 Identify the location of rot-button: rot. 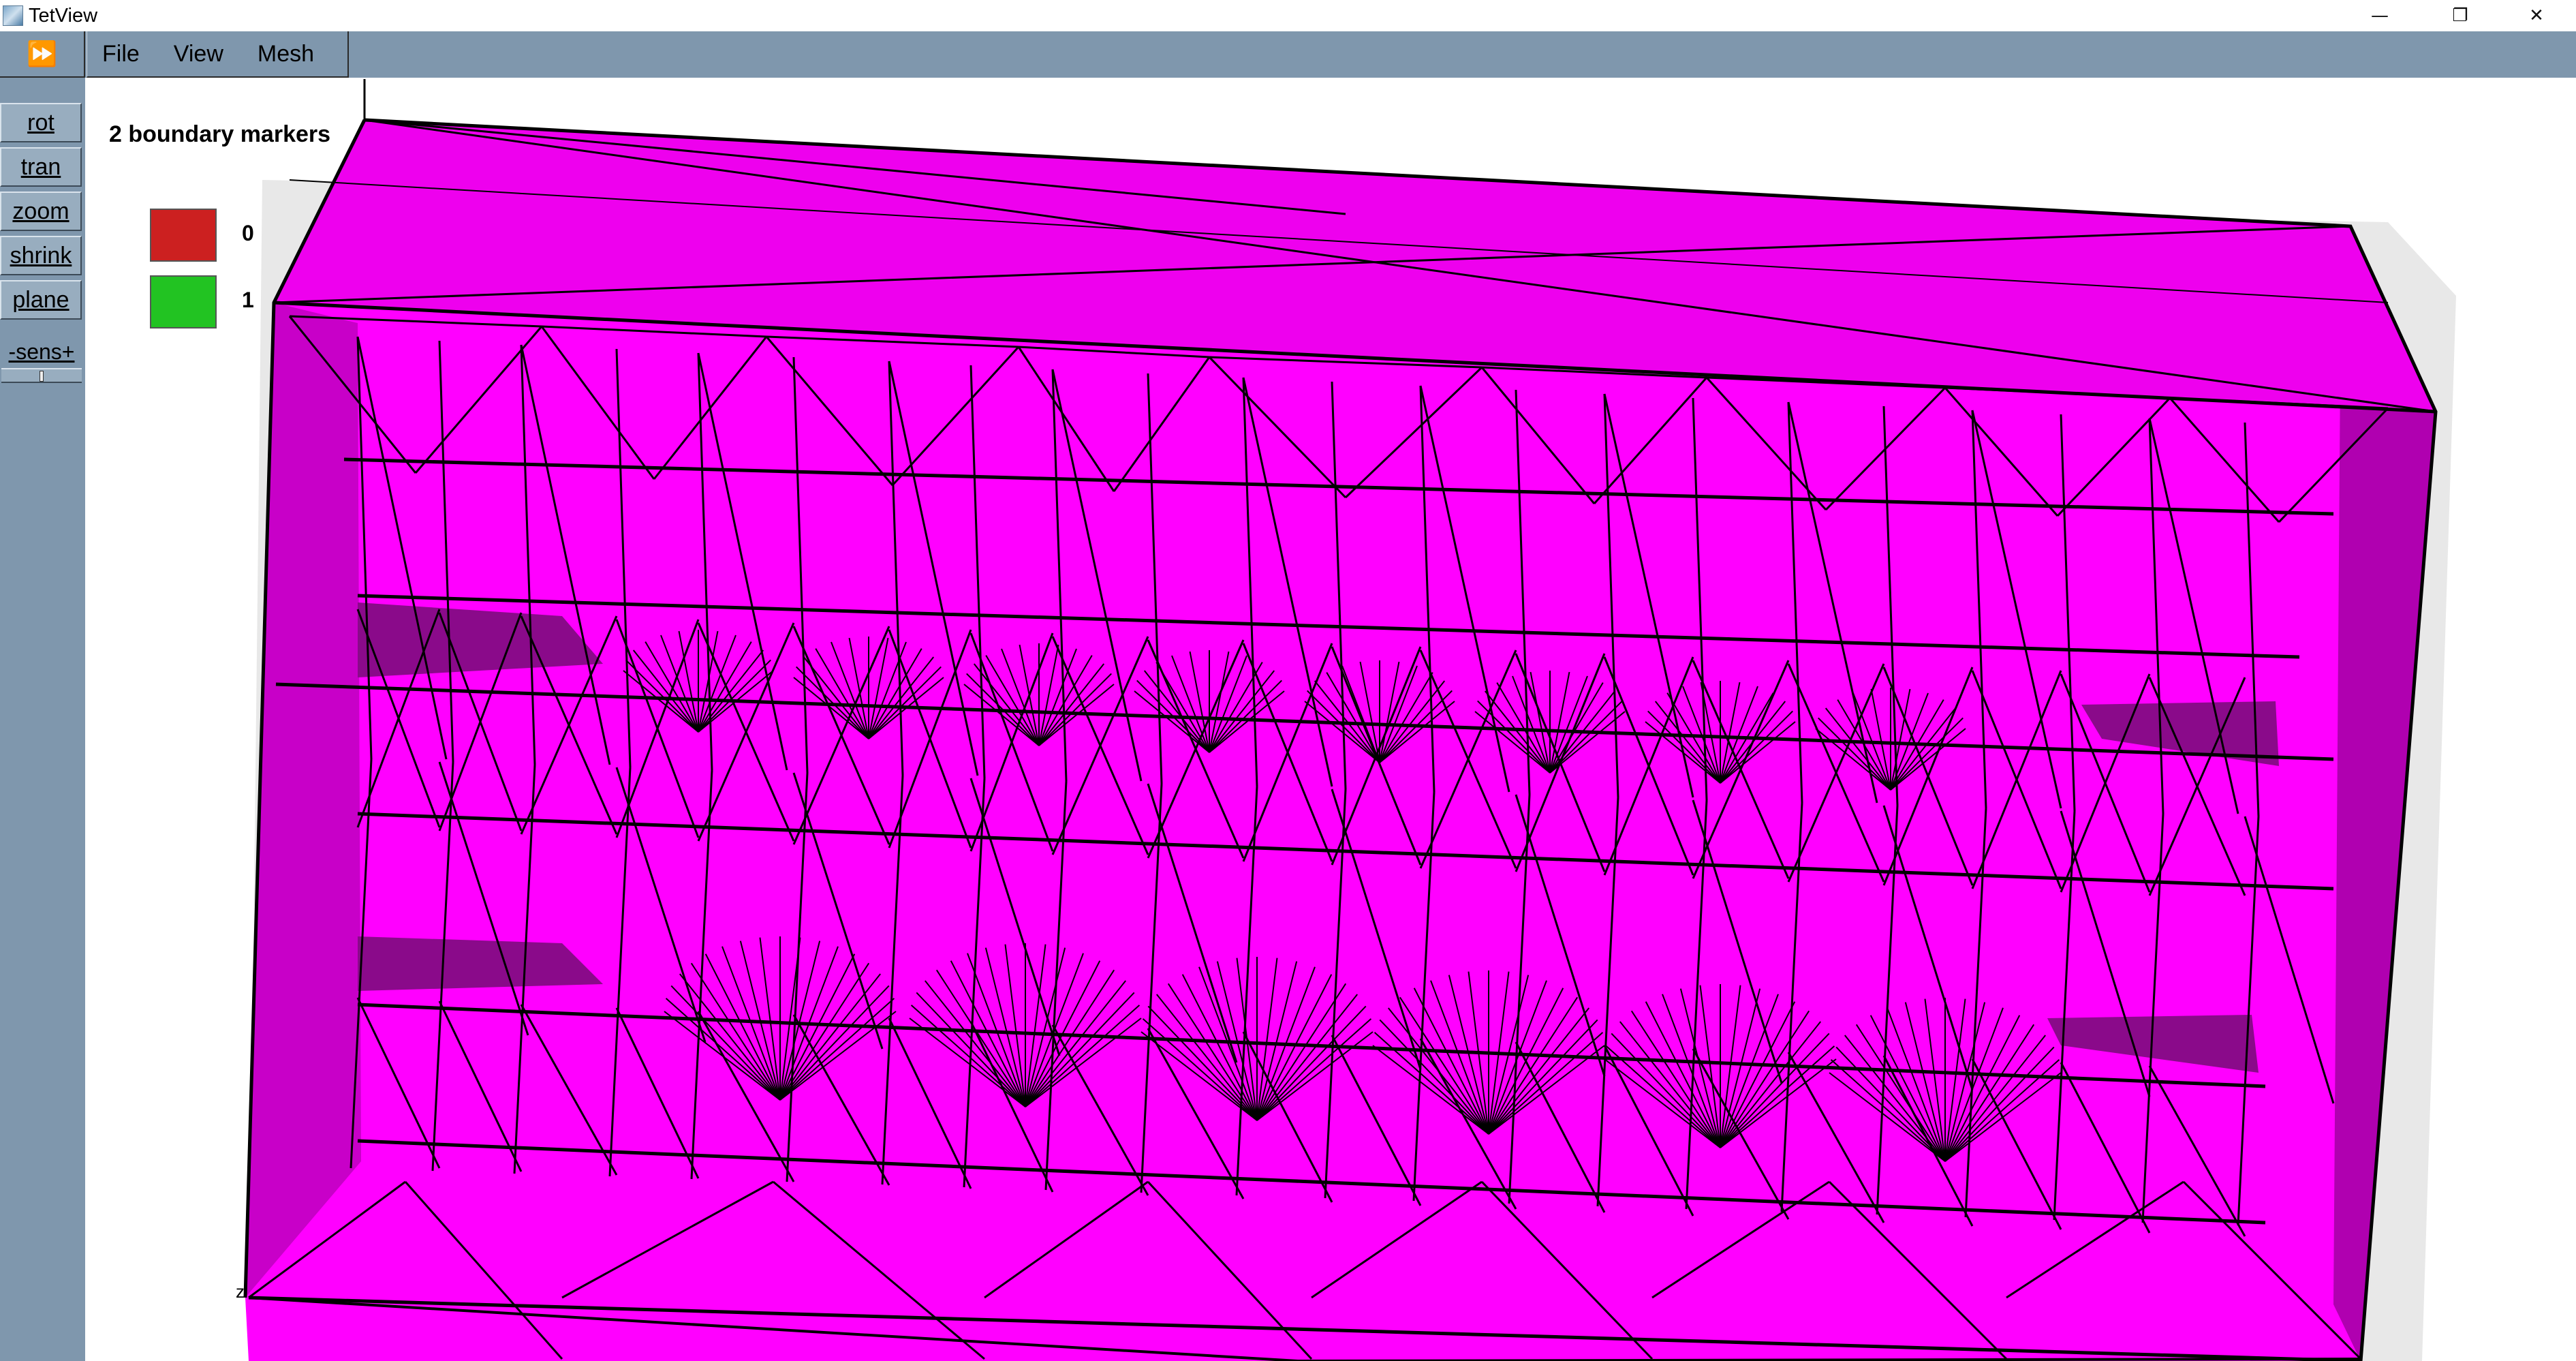
(41, 122).